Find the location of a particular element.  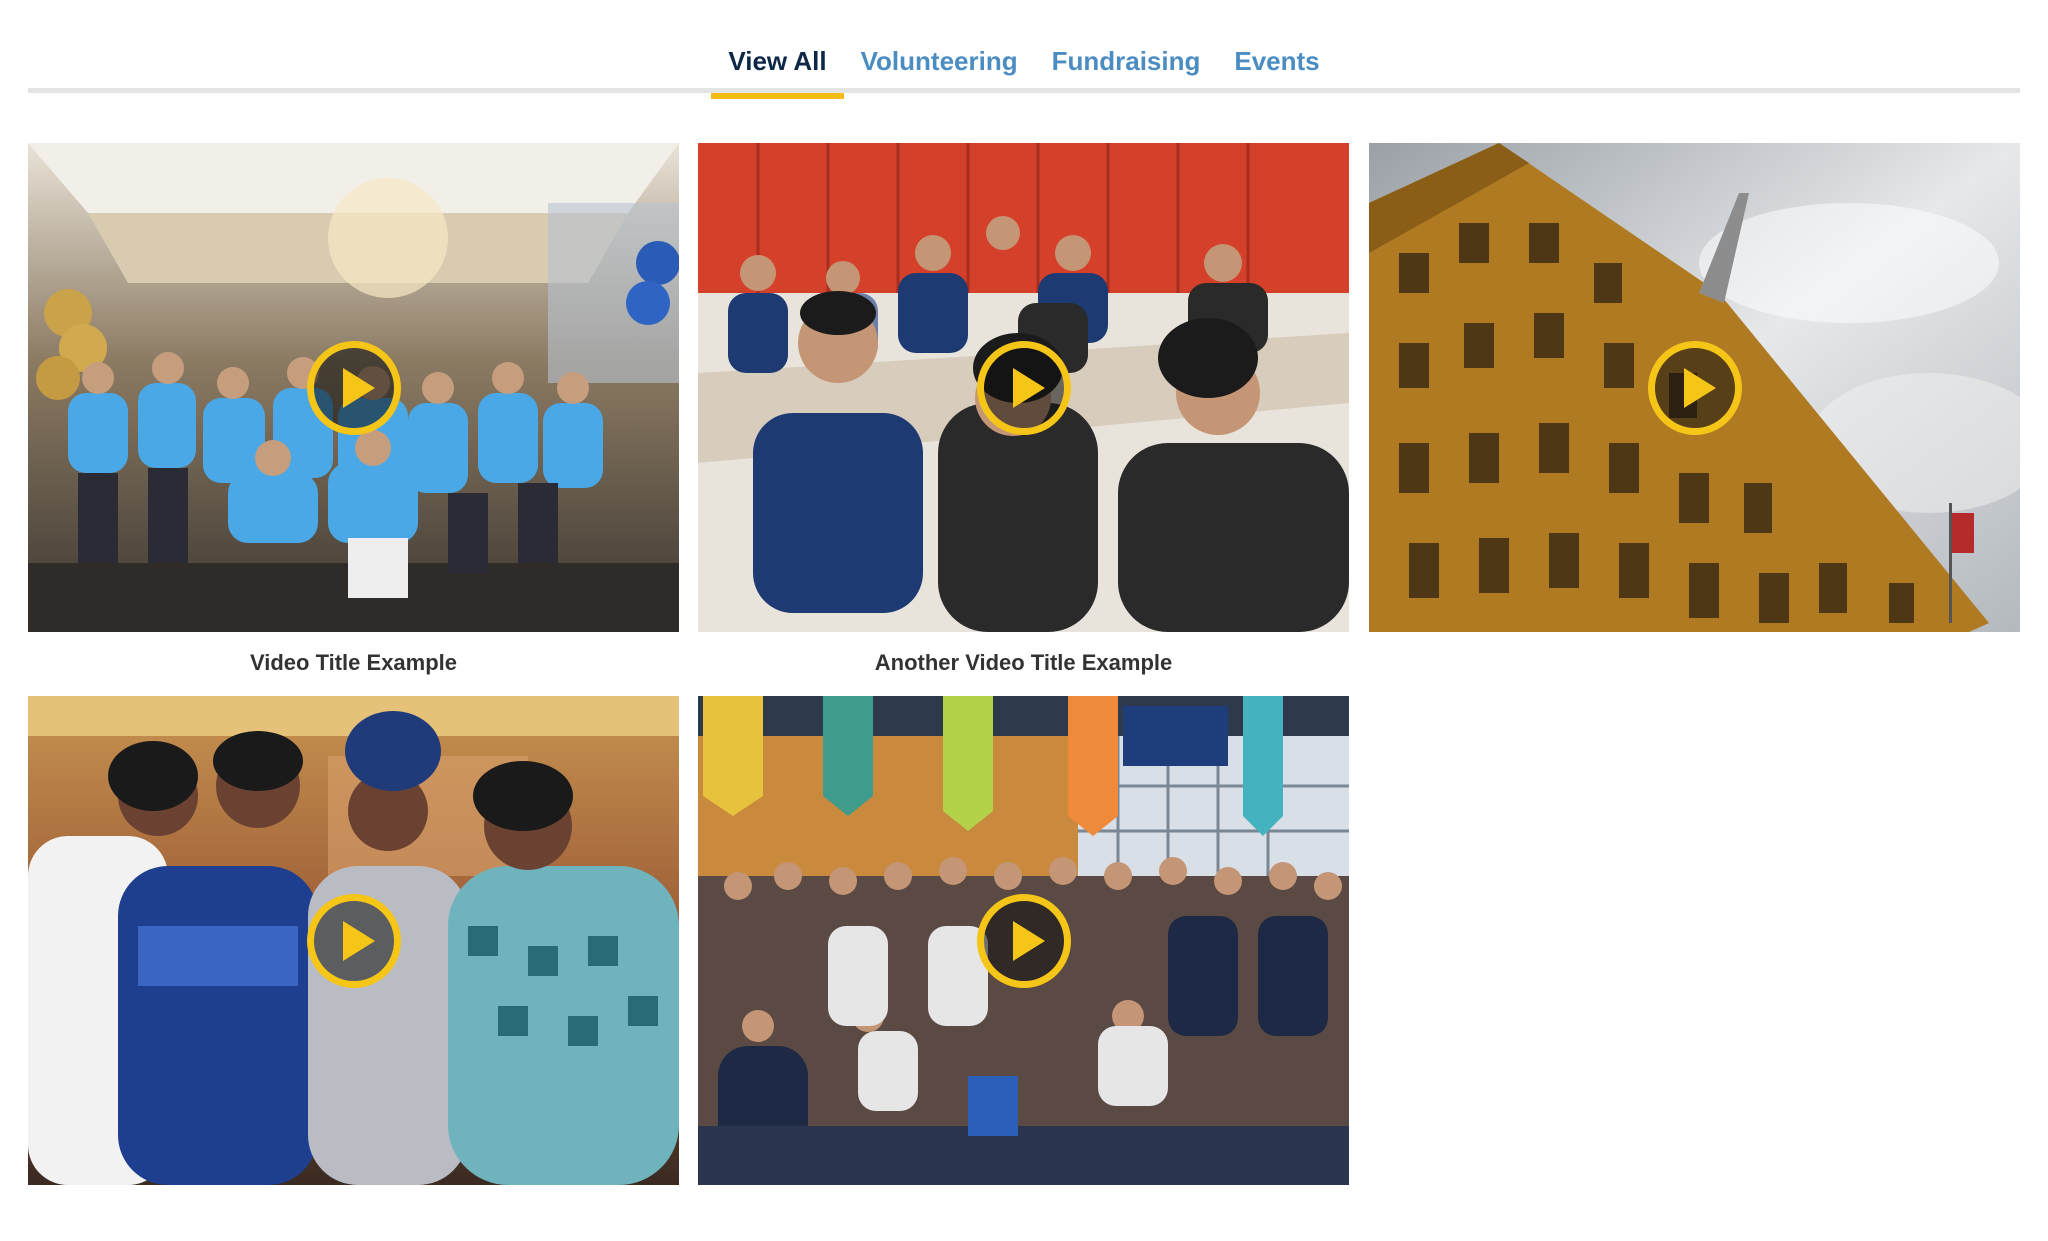

tab-fundraising: Fundraising is located at coordinates (1126, 67).